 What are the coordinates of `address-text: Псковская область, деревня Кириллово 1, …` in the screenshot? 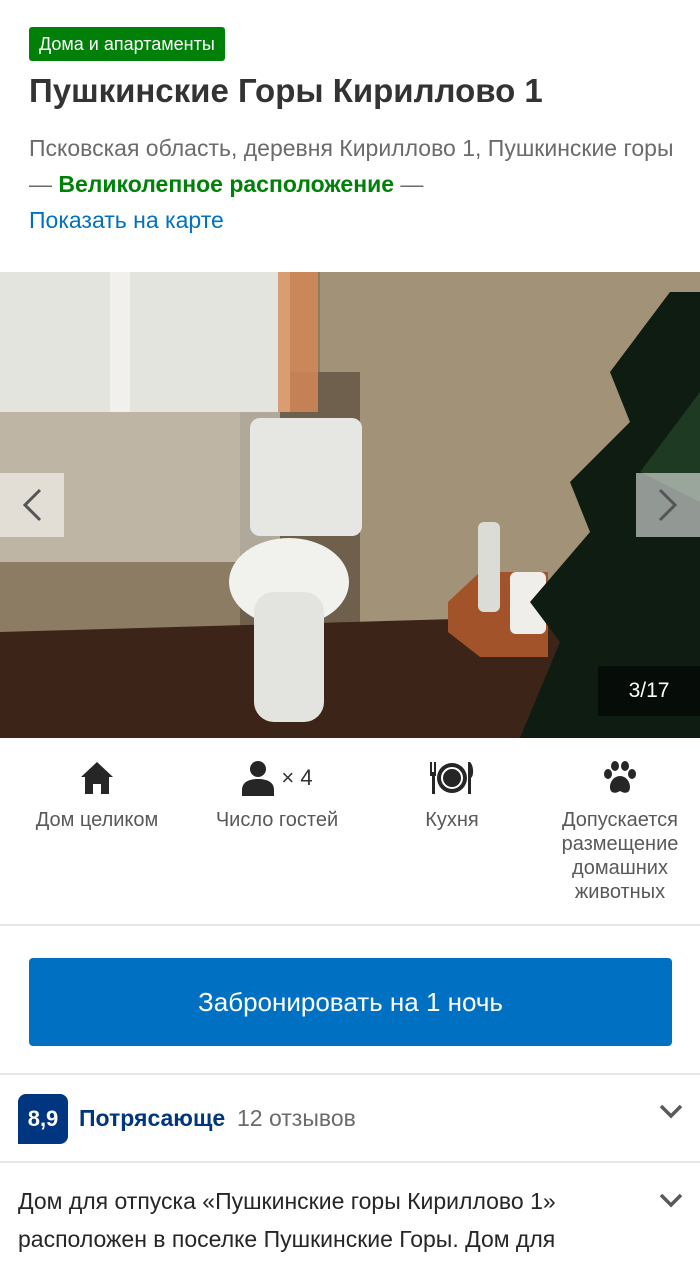 It's located at (351, 148).